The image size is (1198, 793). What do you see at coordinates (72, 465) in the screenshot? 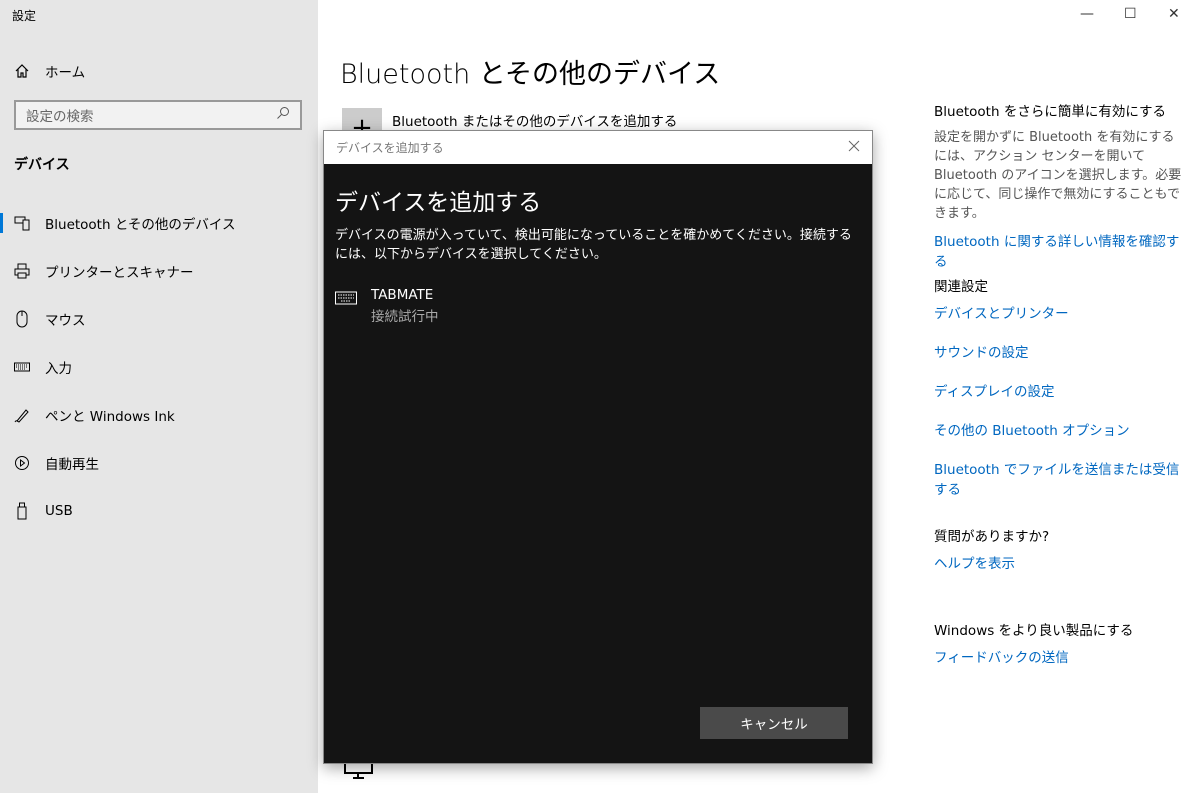
I see `sidebar-item-label: 自動再生` at bounding box center [72, 465].